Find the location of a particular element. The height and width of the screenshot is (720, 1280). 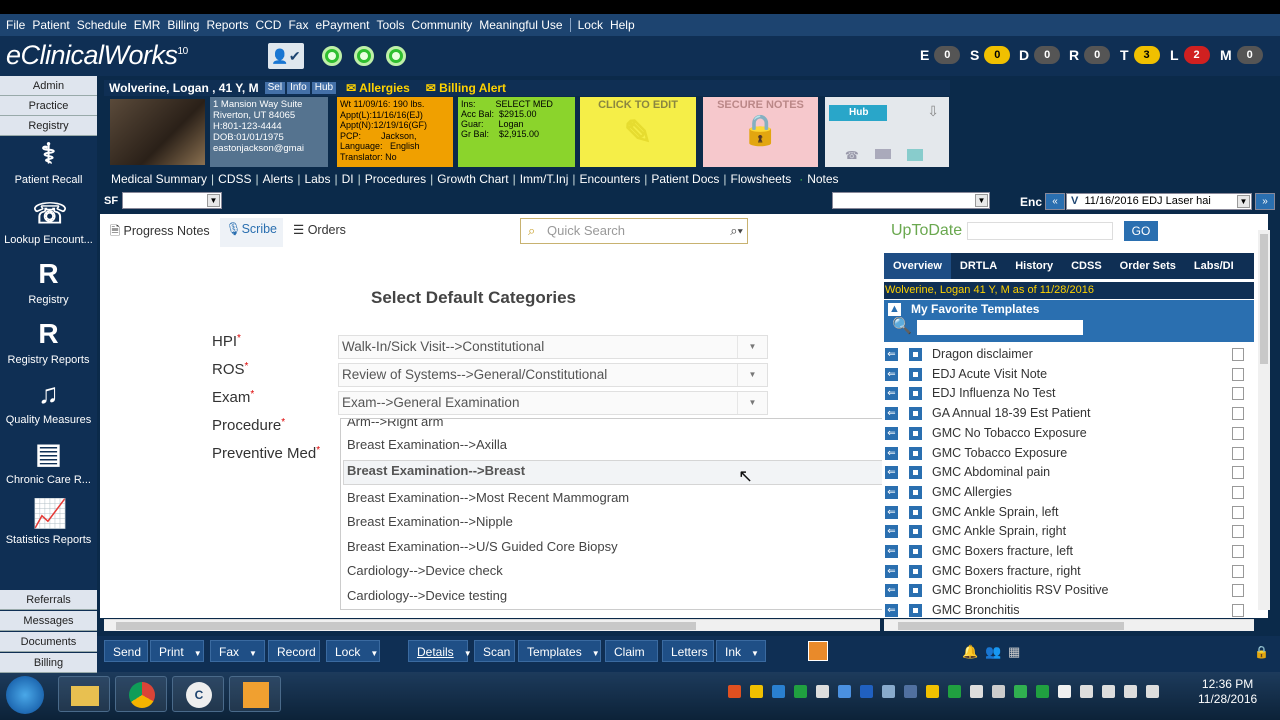

lock-icon: 🔒 is located at coordinates (1261, 652).